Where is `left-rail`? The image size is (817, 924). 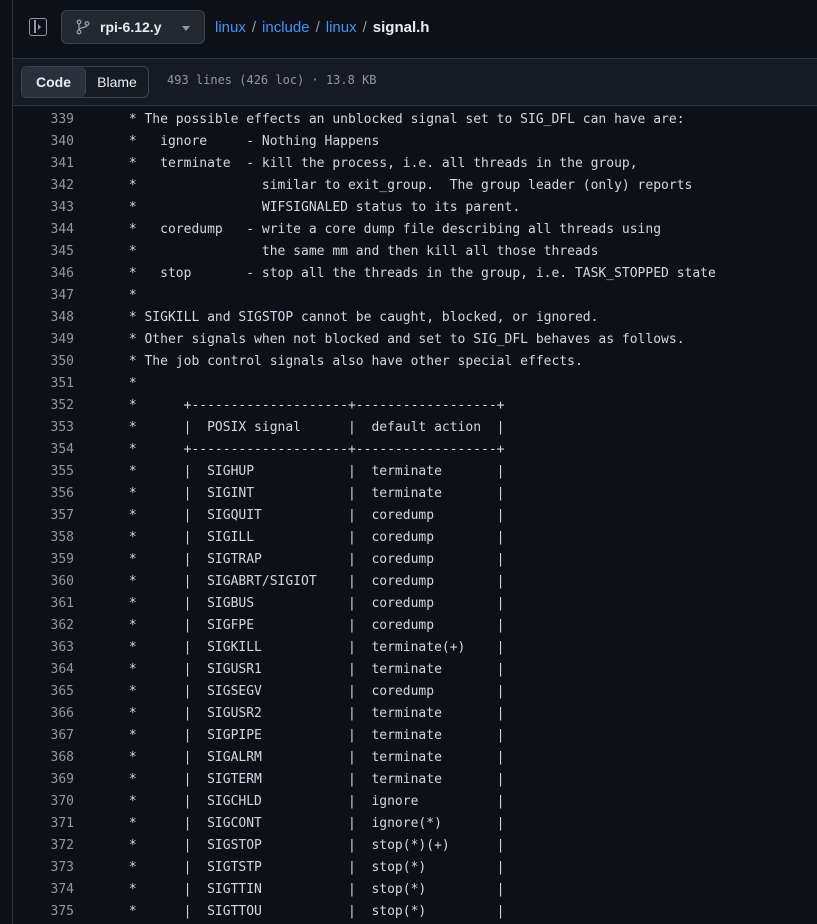 left-rail is located at coordinates (6, 462).